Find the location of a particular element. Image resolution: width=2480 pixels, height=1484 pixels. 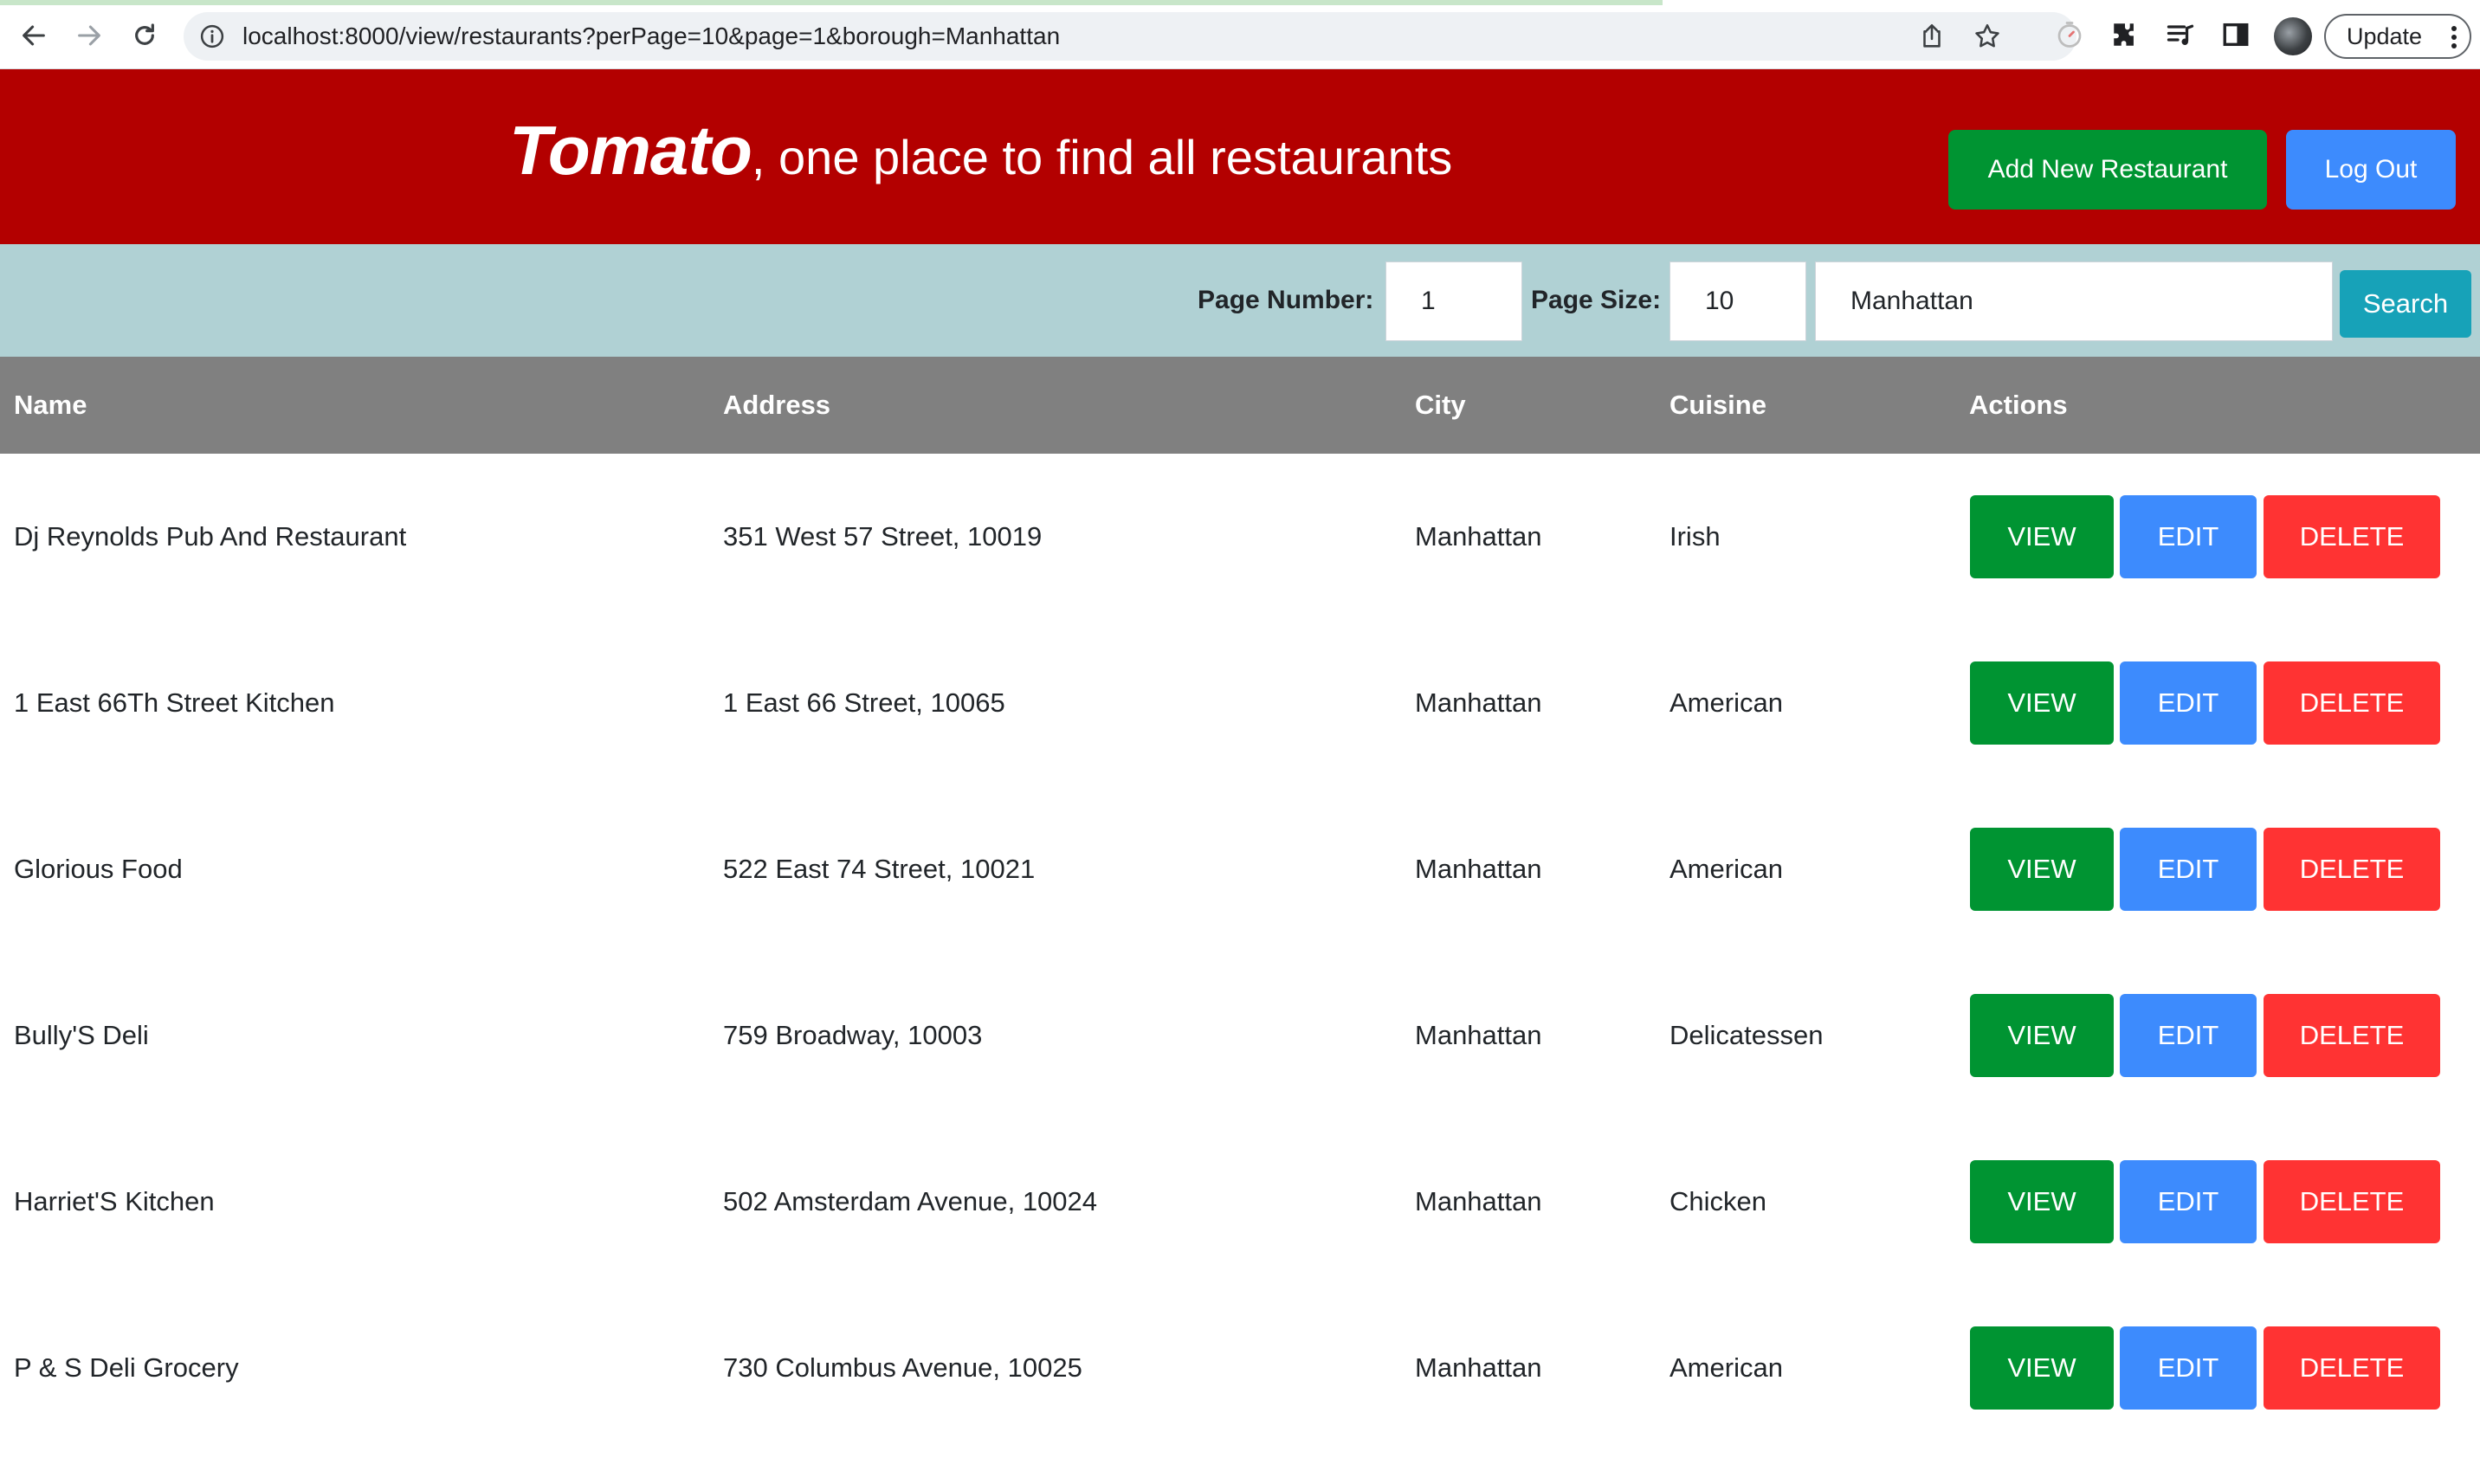

column-header-cuisine: Cuisine is located at coordinates (1717, 405).